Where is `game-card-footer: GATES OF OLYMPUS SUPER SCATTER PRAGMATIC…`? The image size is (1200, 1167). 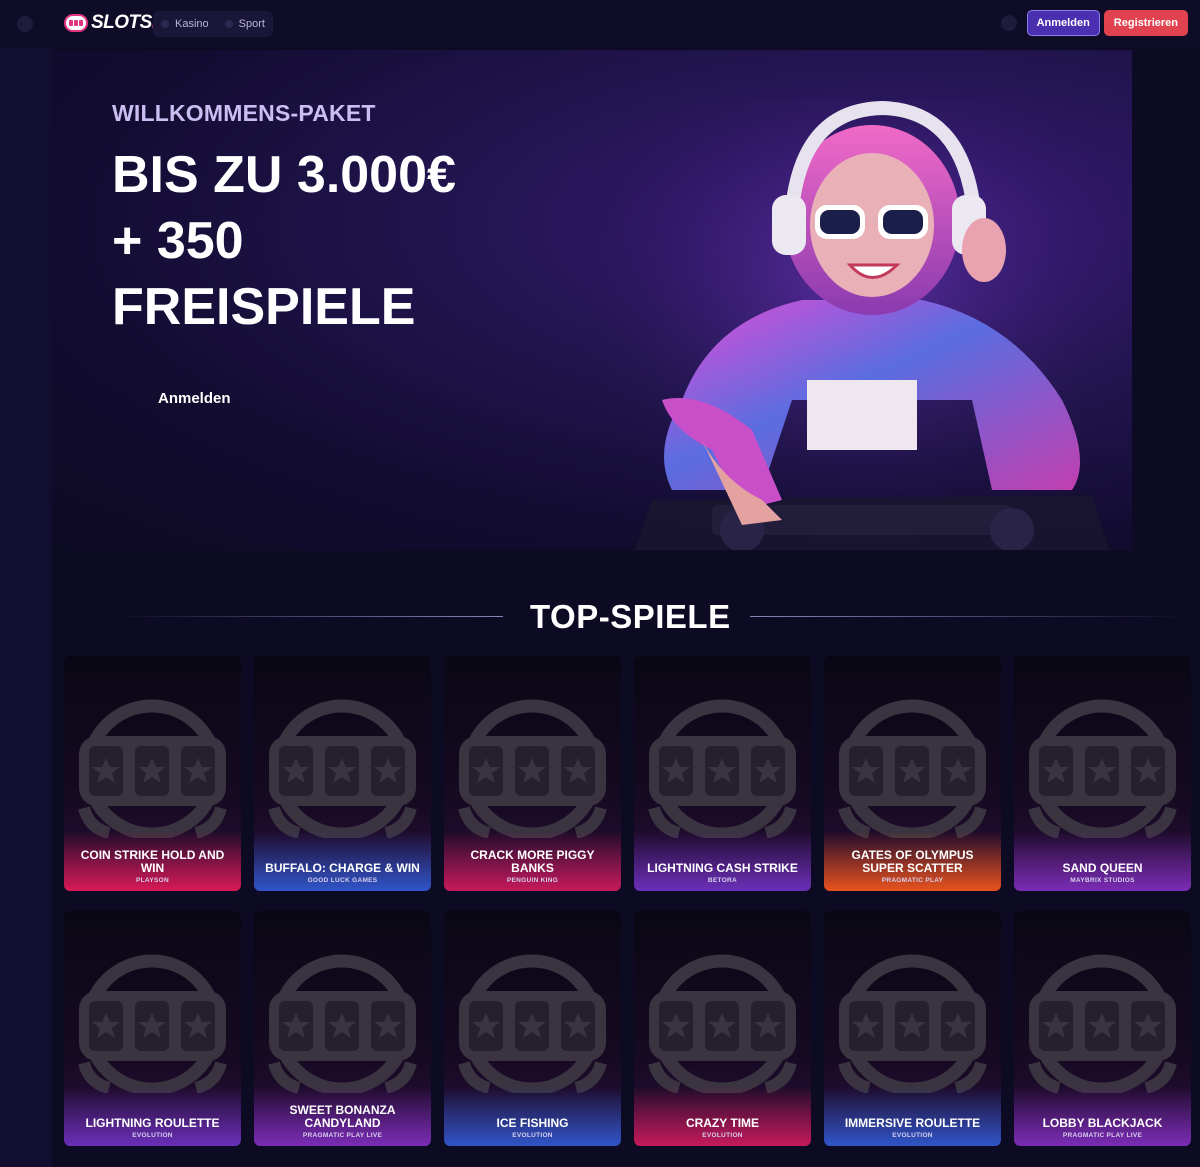
game-card-footer: GATES OF OLYMPUS SUPER SCATTER PRAGMATIC… is located at coordinates (912, 861).